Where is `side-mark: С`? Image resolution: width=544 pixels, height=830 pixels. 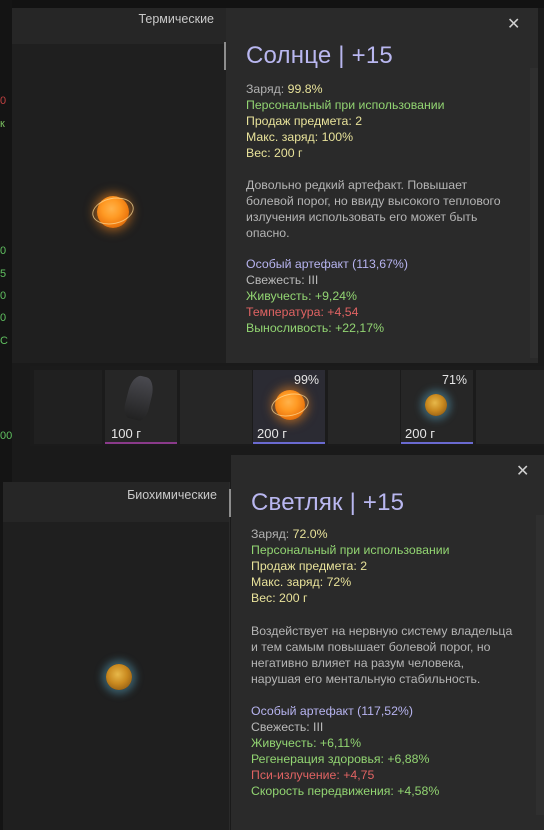 side-mark: С is located at coordinates (4, 341).